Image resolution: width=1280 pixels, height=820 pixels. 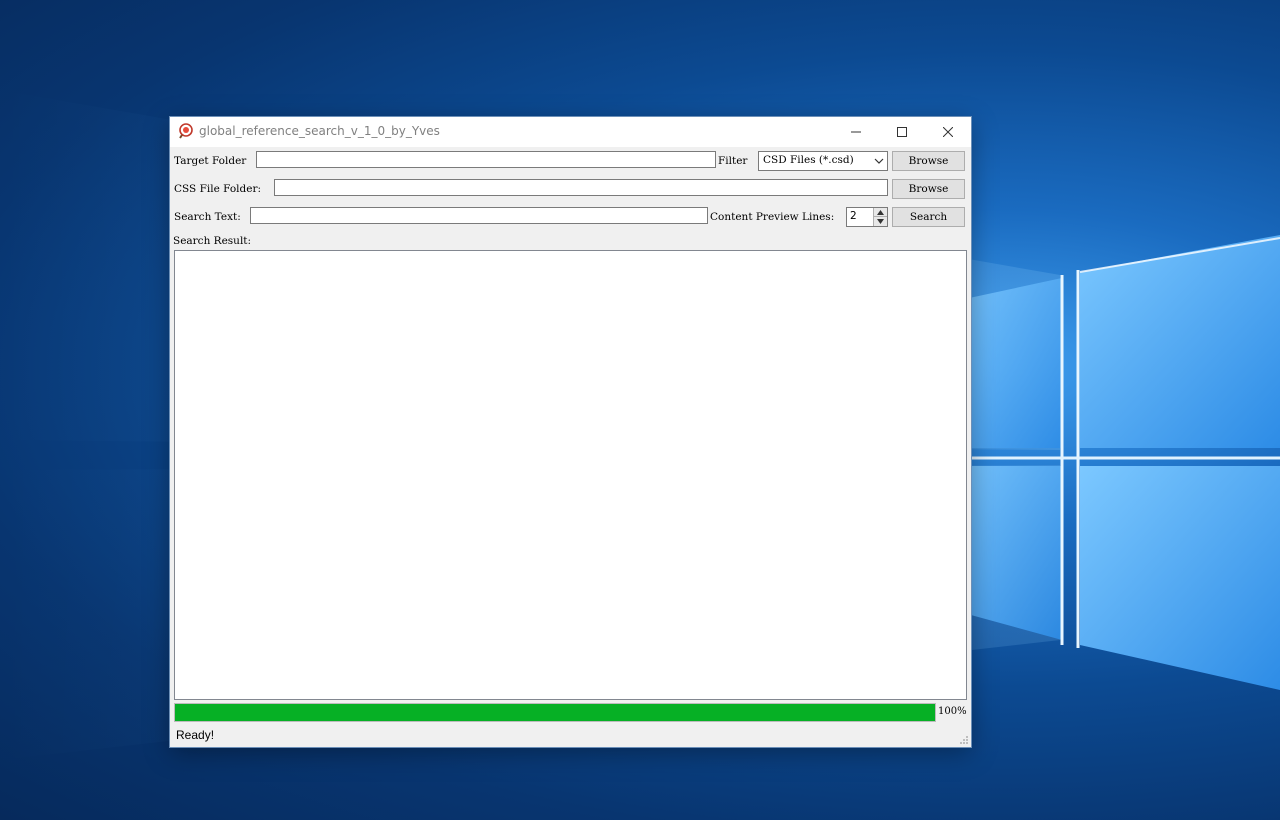 I want to click on browse-css-button: Browse, so click(x=928, y=189).